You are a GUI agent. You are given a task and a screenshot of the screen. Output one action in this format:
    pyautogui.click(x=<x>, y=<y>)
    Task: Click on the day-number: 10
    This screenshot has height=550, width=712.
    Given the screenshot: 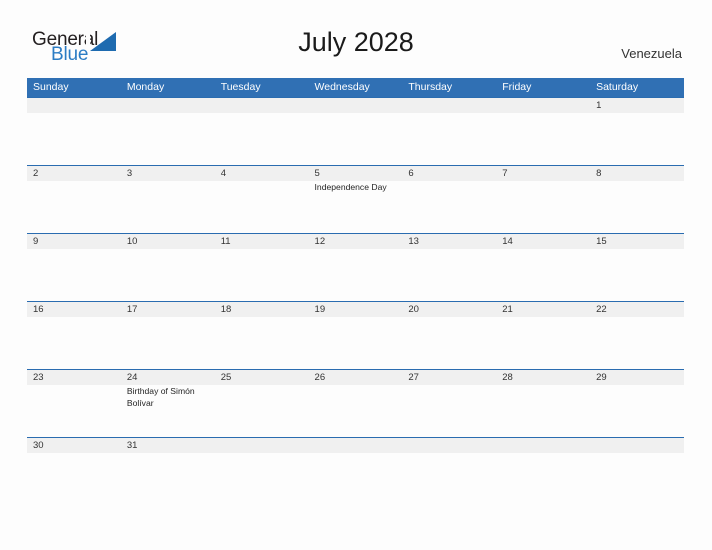 What is the action you would take?
    pyautogui.click(x=168, y=241)
    